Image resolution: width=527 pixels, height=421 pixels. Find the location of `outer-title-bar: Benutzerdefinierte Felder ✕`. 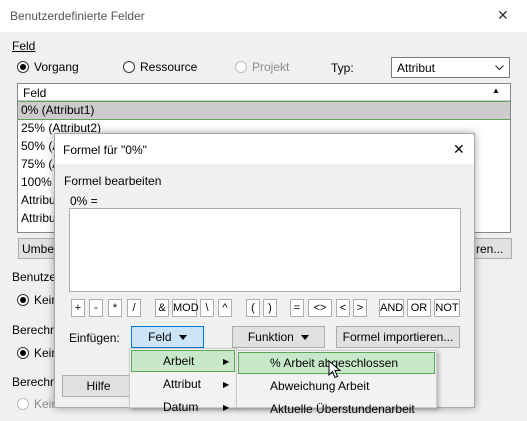

outer-title-bar: Benutzerdefinierte Felder ✕ is located at coordinates (263, 16).